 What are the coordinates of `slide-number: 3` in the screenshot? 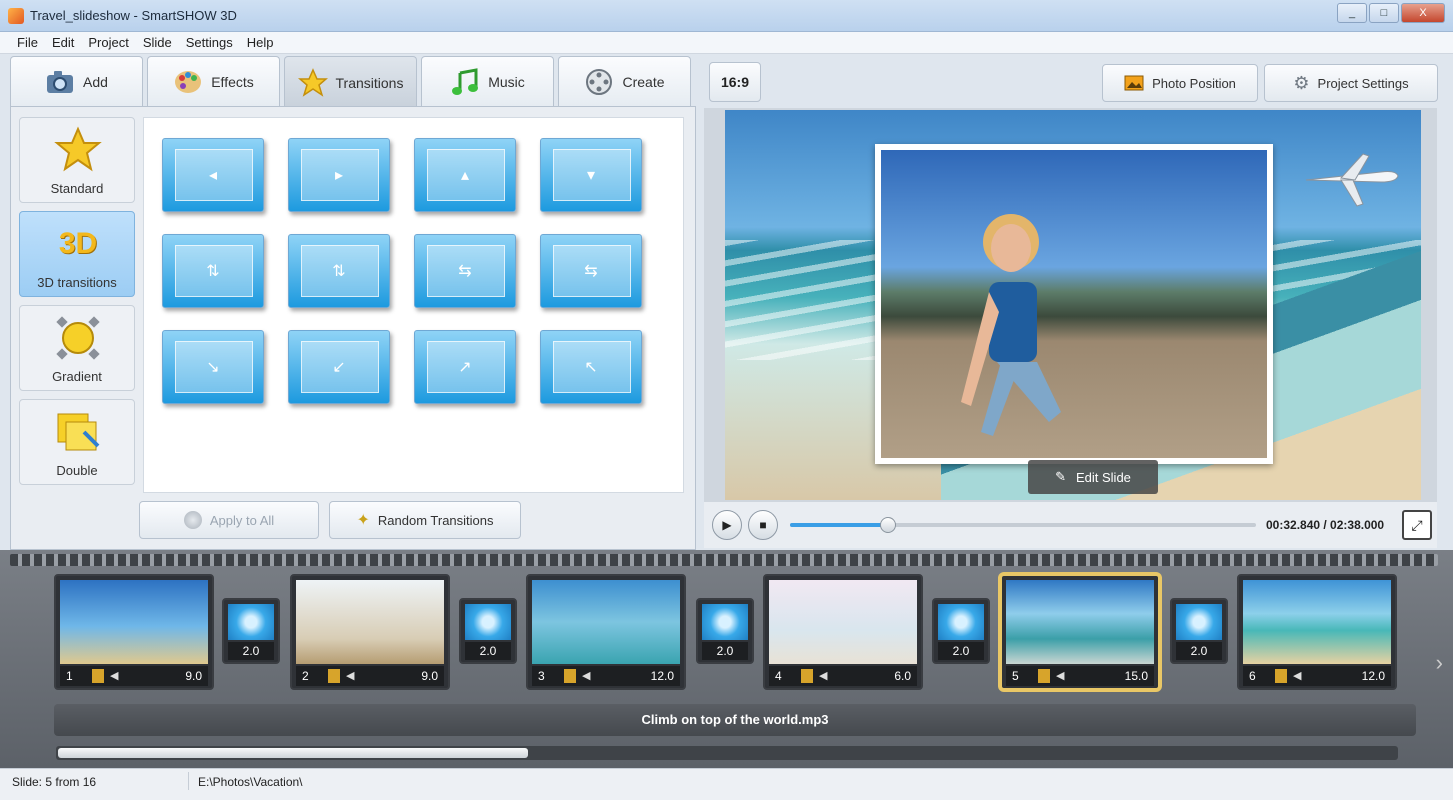 It's located at (541, 676).